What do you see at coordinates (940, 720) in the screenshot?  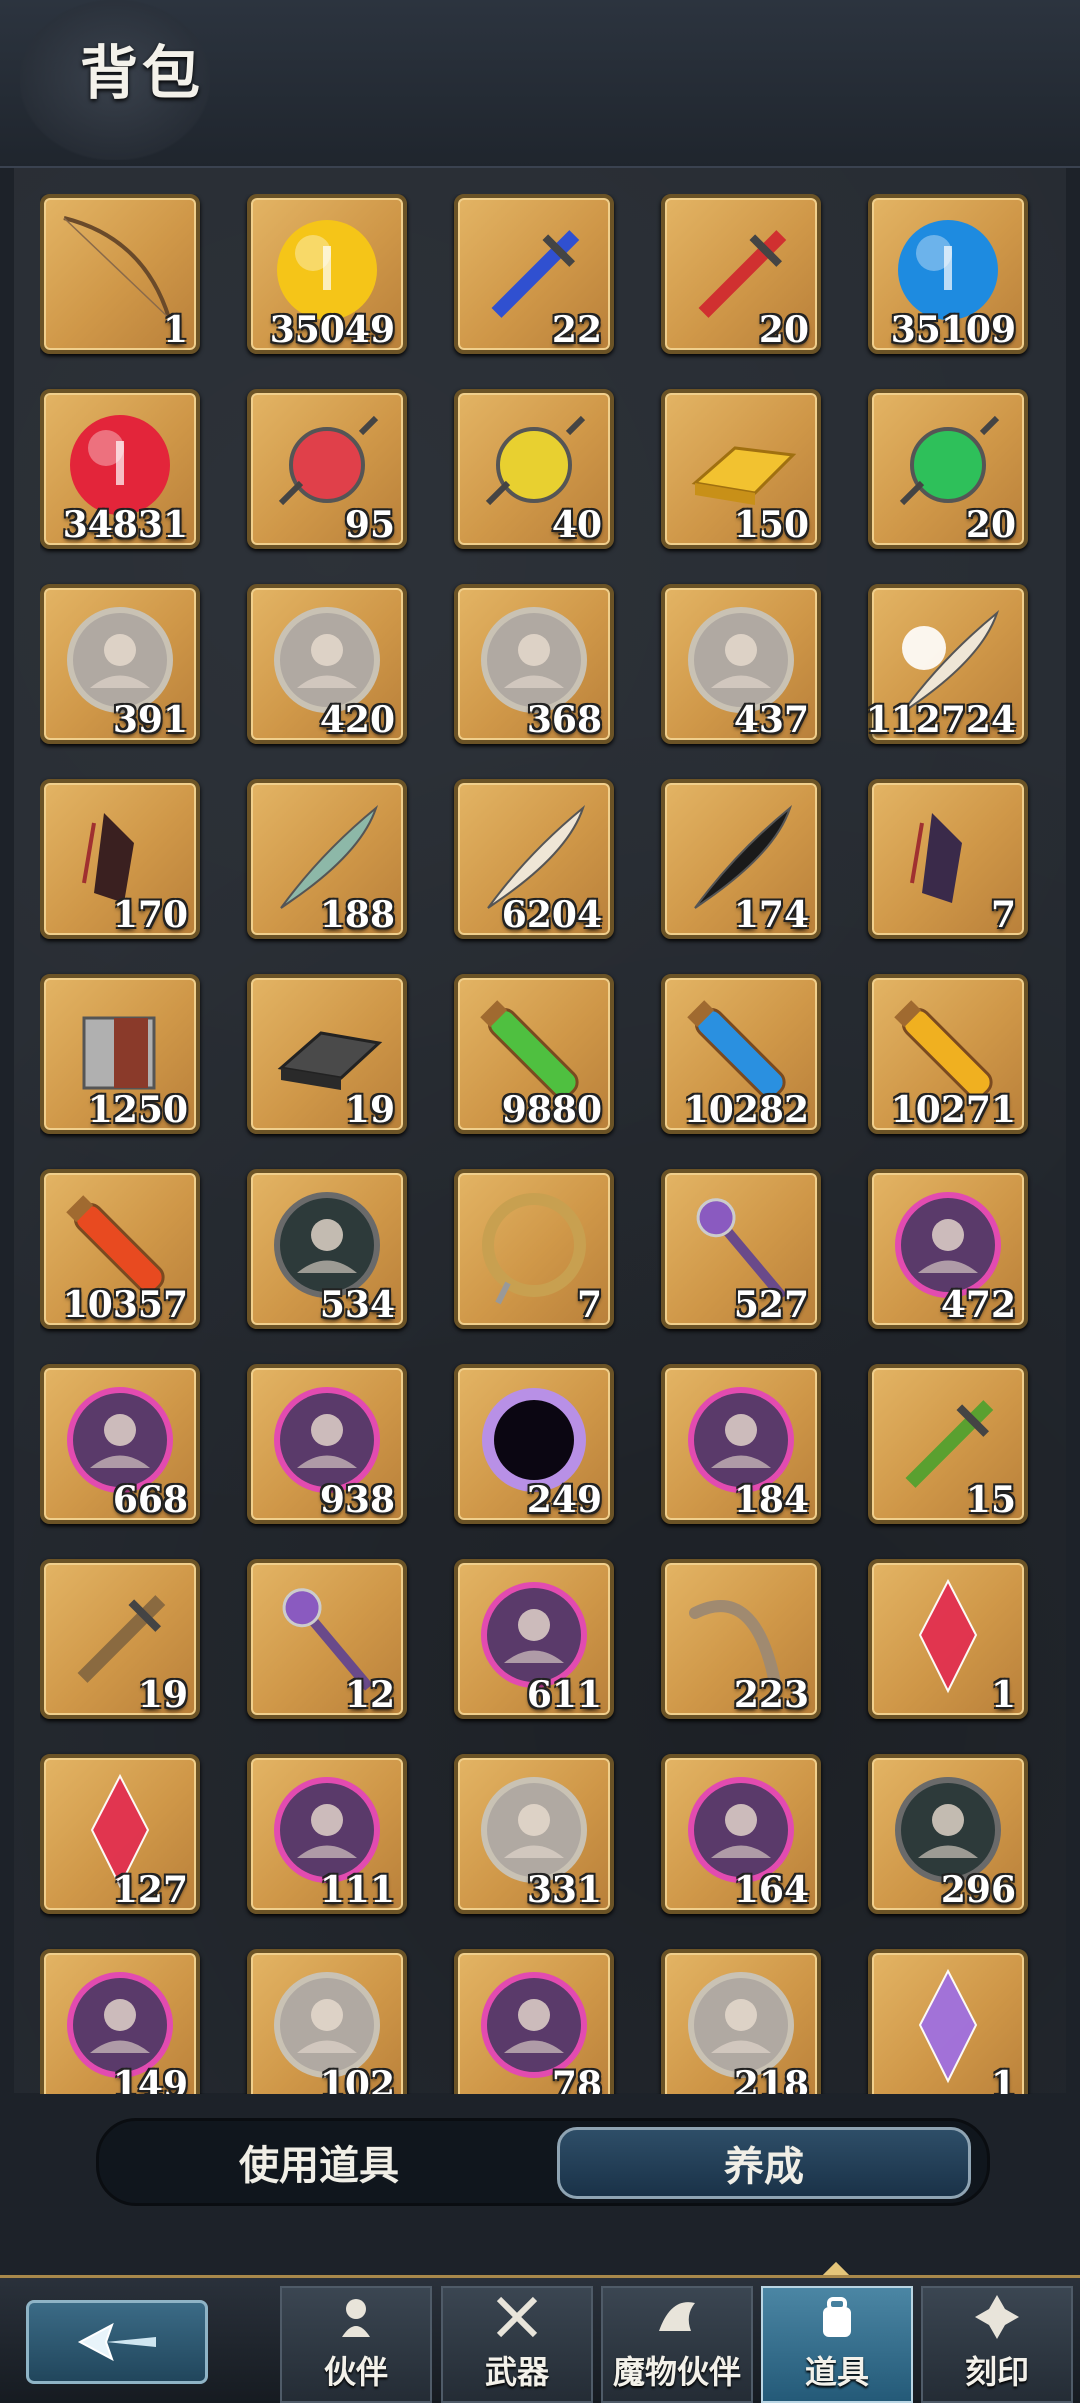 I see `item-count: 112724` at bounding box center [940, 720].